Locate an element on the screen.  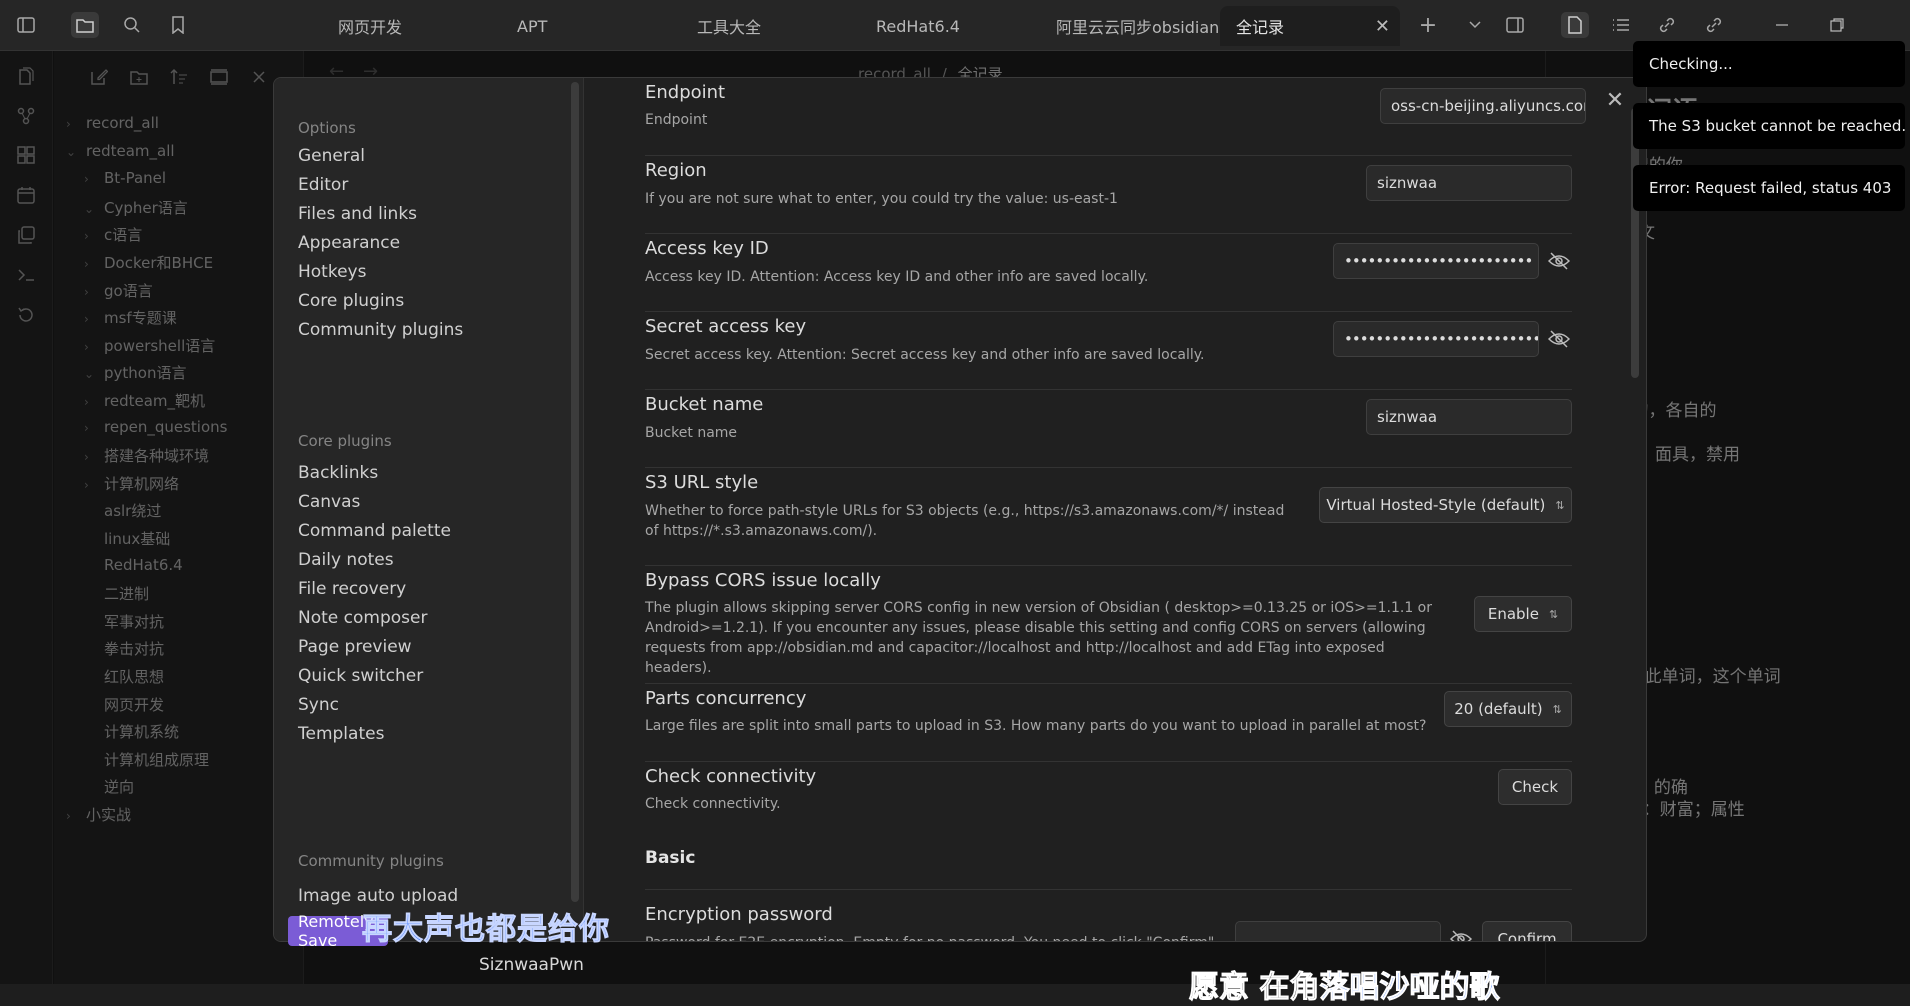
confirm-button: Confirm is located at coordinates (1527, 931).